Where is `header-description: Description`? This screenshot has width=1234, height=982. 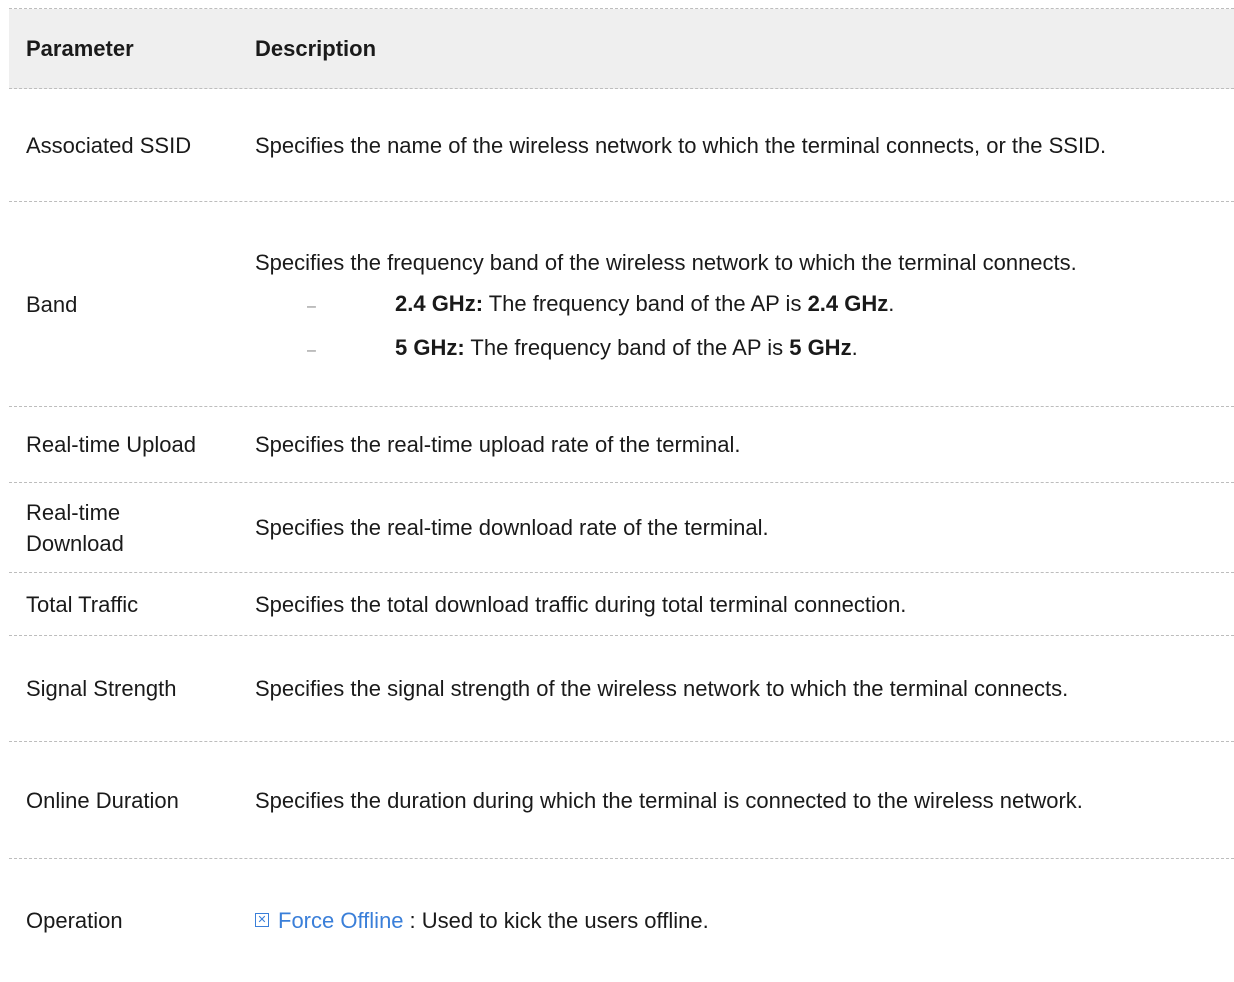
header-description: Description is located at coordinates (316, 48).